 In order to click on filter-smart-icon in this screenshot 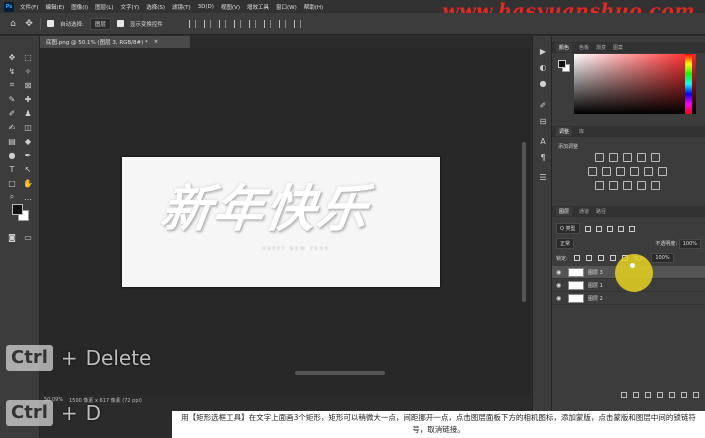, I will do `click(631, 228)`.